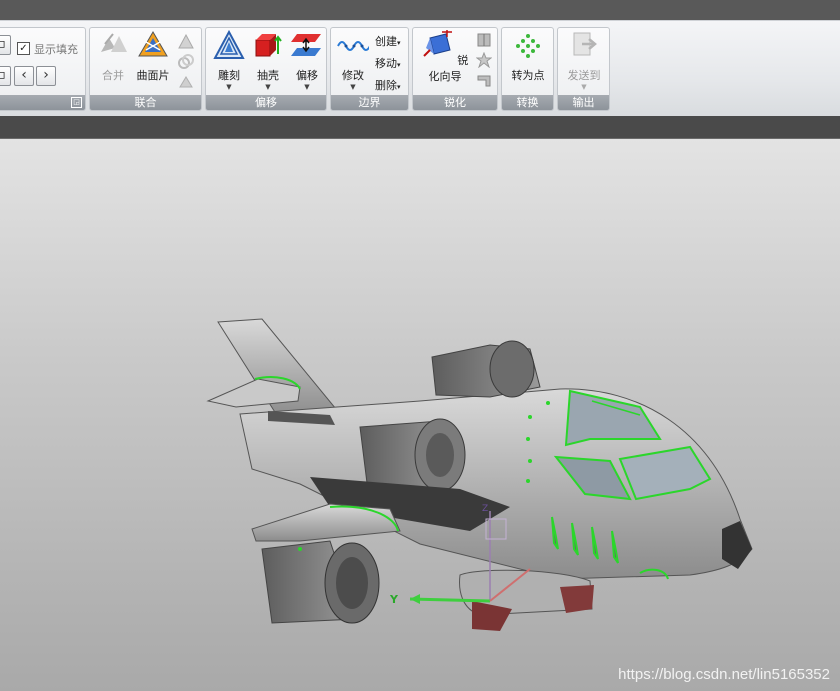  I want to click on modify-button: 修改 ▼, so click(353, 60).